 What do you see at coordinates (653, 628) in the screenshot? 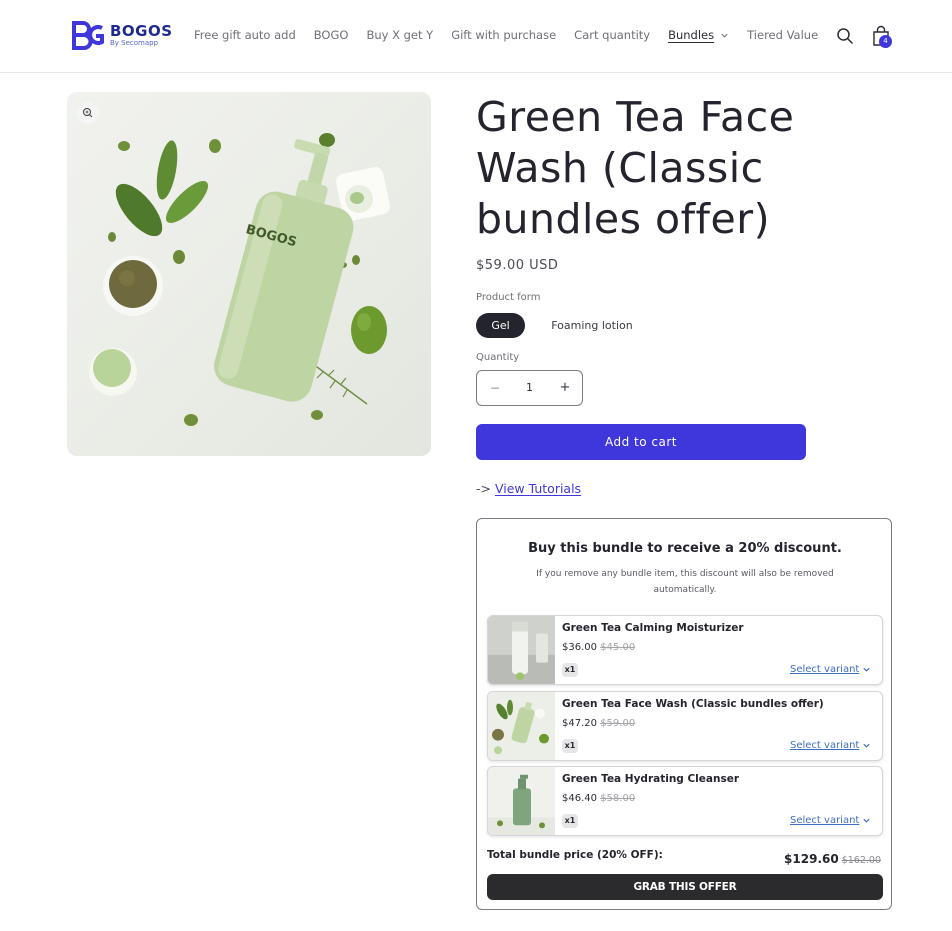
I see `bundle-item-name: Green Tea Calming Moisturizer` at bounding box center [653, 628].